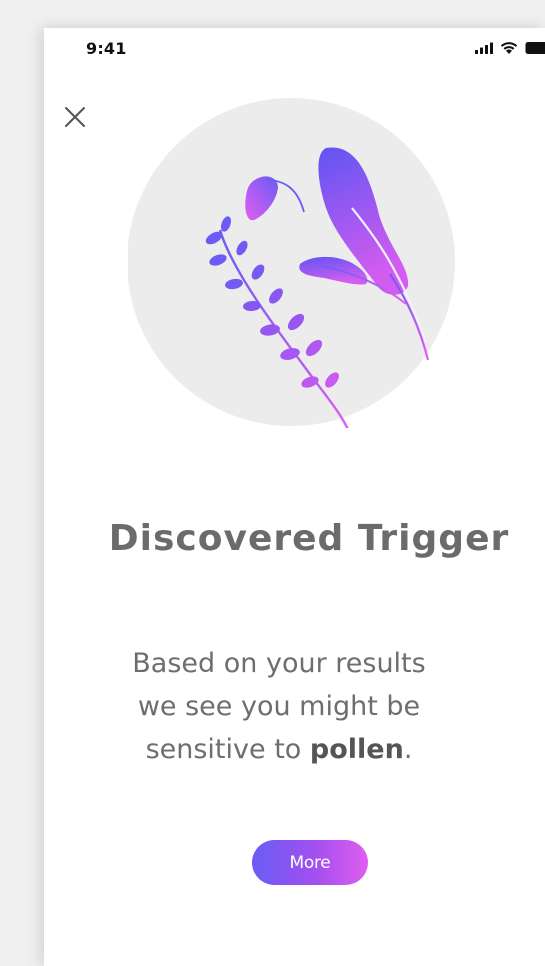 The height and width of the screenshot is (966, 545). Describe the element at coordinates (279, 663) in the screenshot. I see `description-line-1: Based on your results` at that location.